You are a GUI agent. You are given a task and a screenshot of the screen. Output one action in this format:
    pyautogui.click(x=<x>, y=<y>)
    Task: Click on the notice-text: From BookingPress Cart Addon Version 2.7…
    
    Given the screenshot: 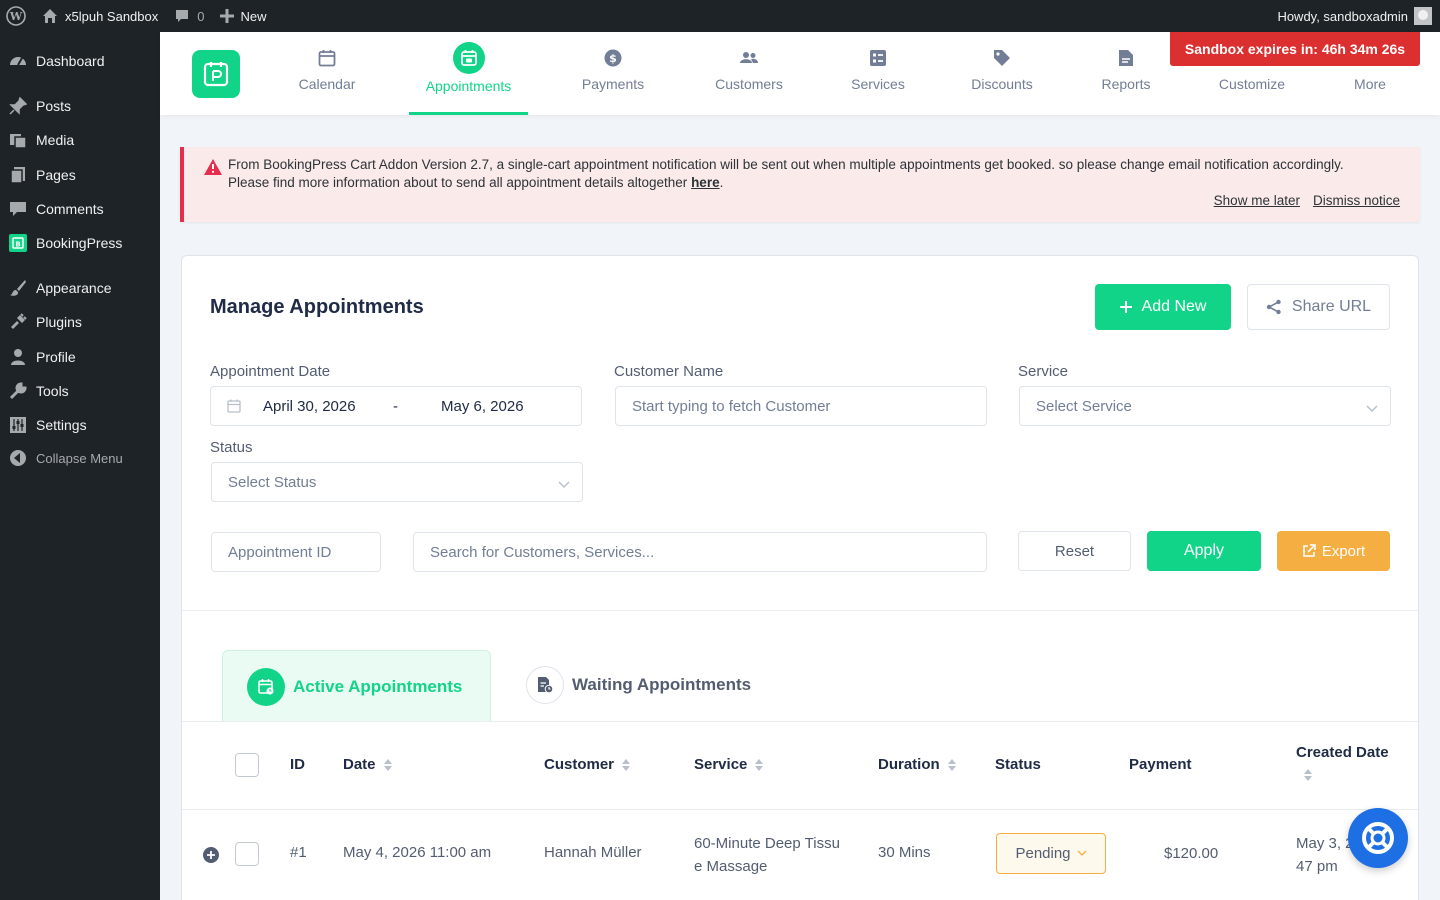 What is the action you would take?
    pyautogui.click(x=786, y=173)
    